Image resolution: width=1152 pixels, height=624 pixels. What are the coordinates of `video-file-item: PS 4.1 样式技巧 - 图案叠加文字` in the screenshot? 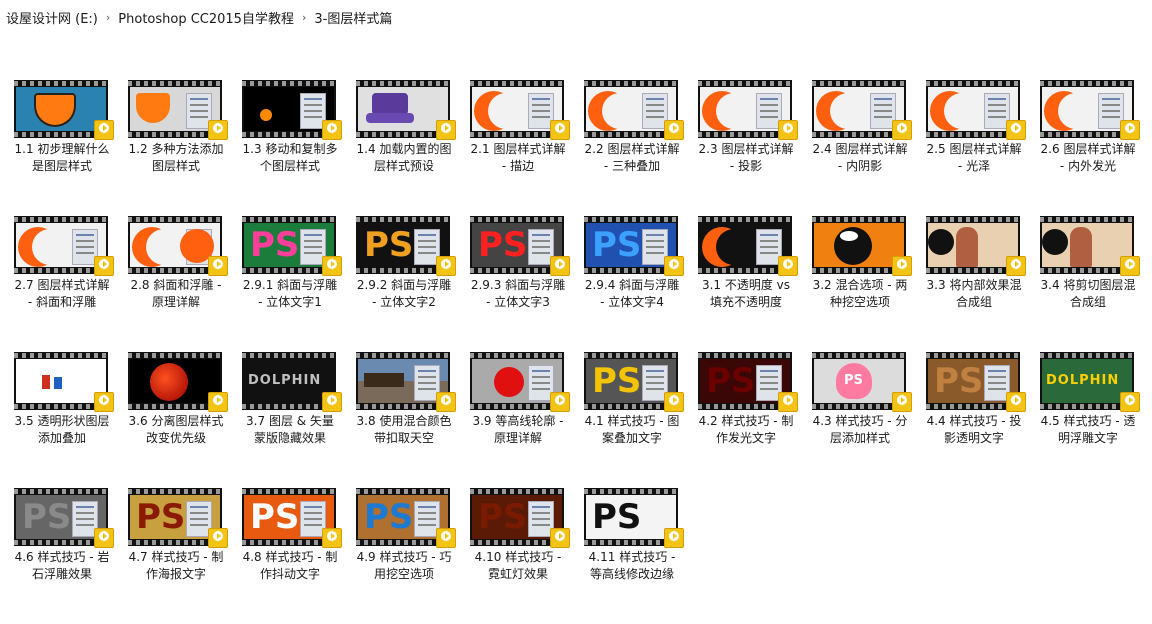 It's located at (641, 420).